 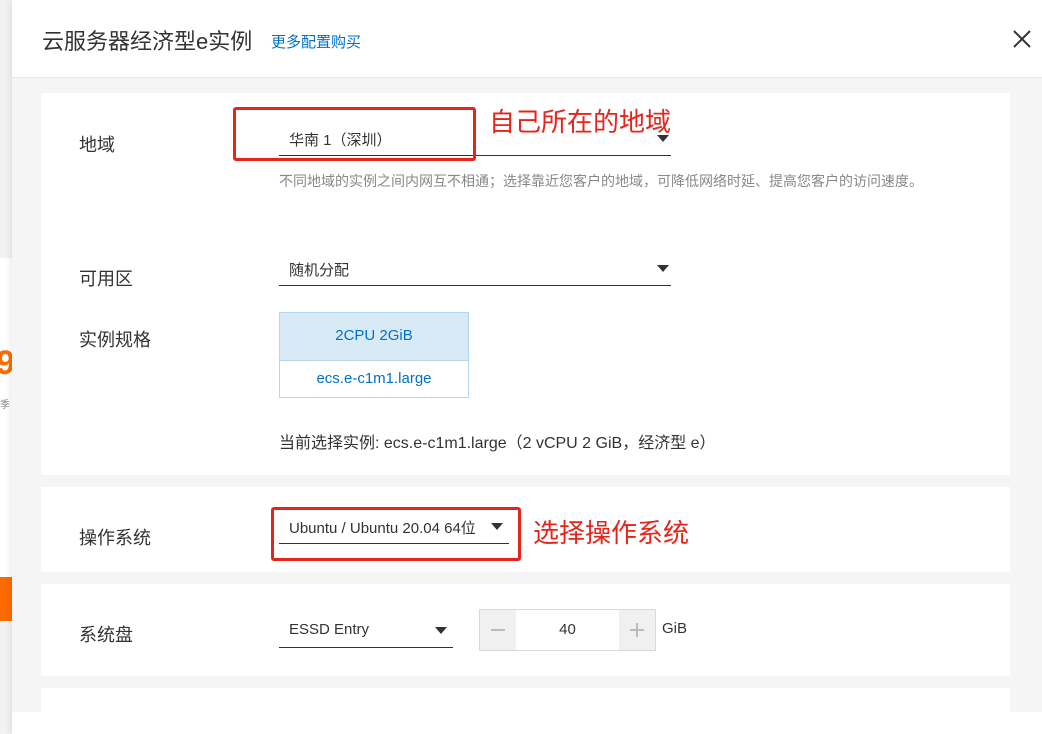 I want to click on background-buy-button, so click(x=6, y=599).